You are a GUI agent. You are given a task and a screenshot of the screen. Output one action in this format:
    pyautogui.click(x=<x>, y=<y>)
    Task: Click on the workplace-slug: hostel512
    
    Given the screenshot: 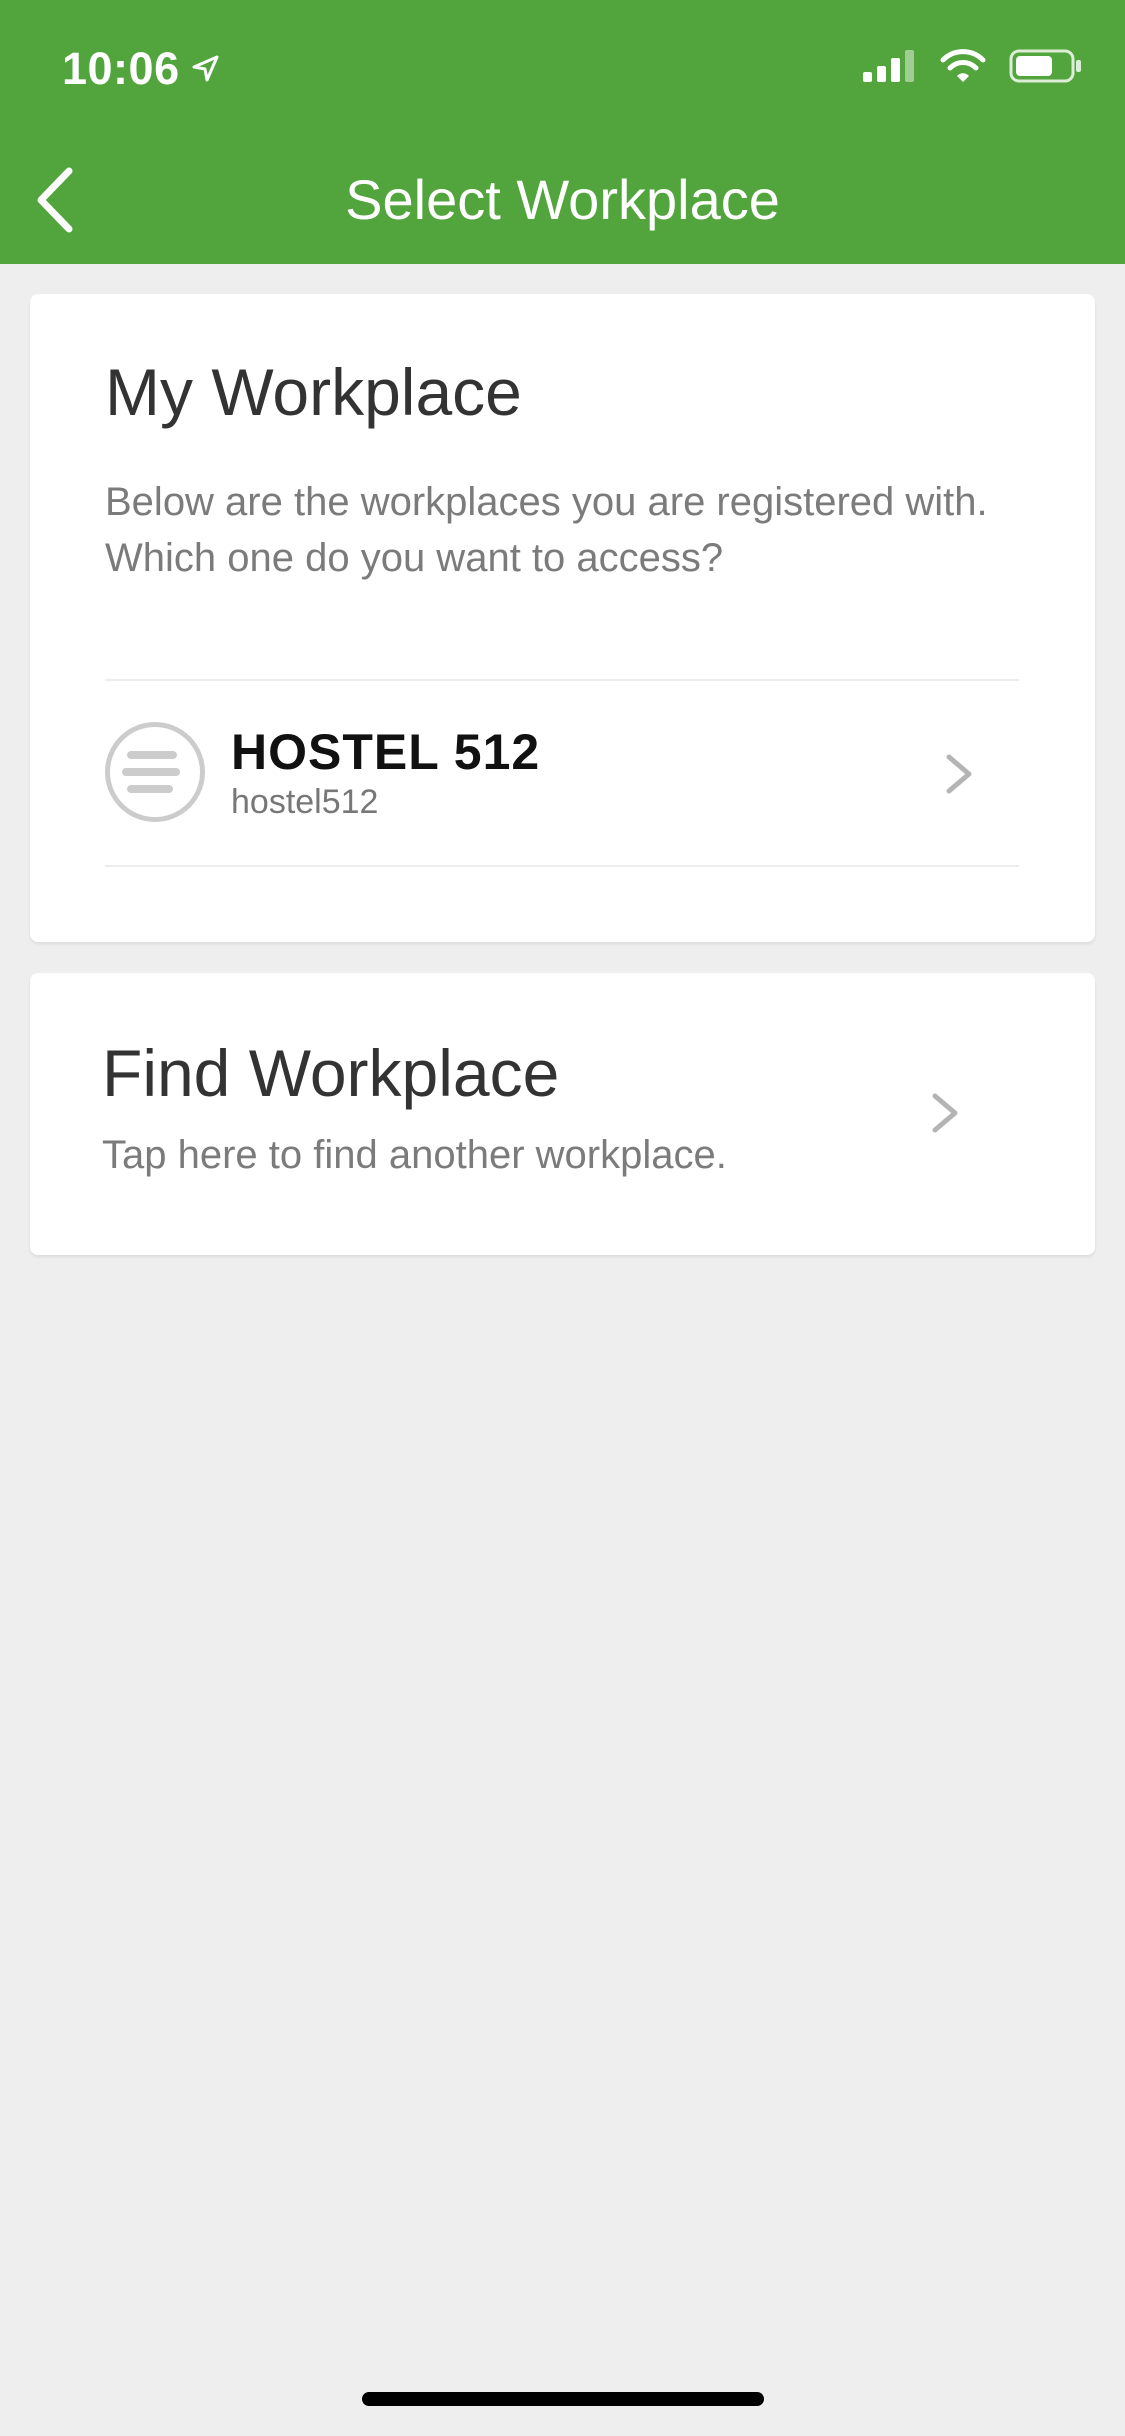 What is the action you would take?
    pyautogui.click(x=305, y=802)
    